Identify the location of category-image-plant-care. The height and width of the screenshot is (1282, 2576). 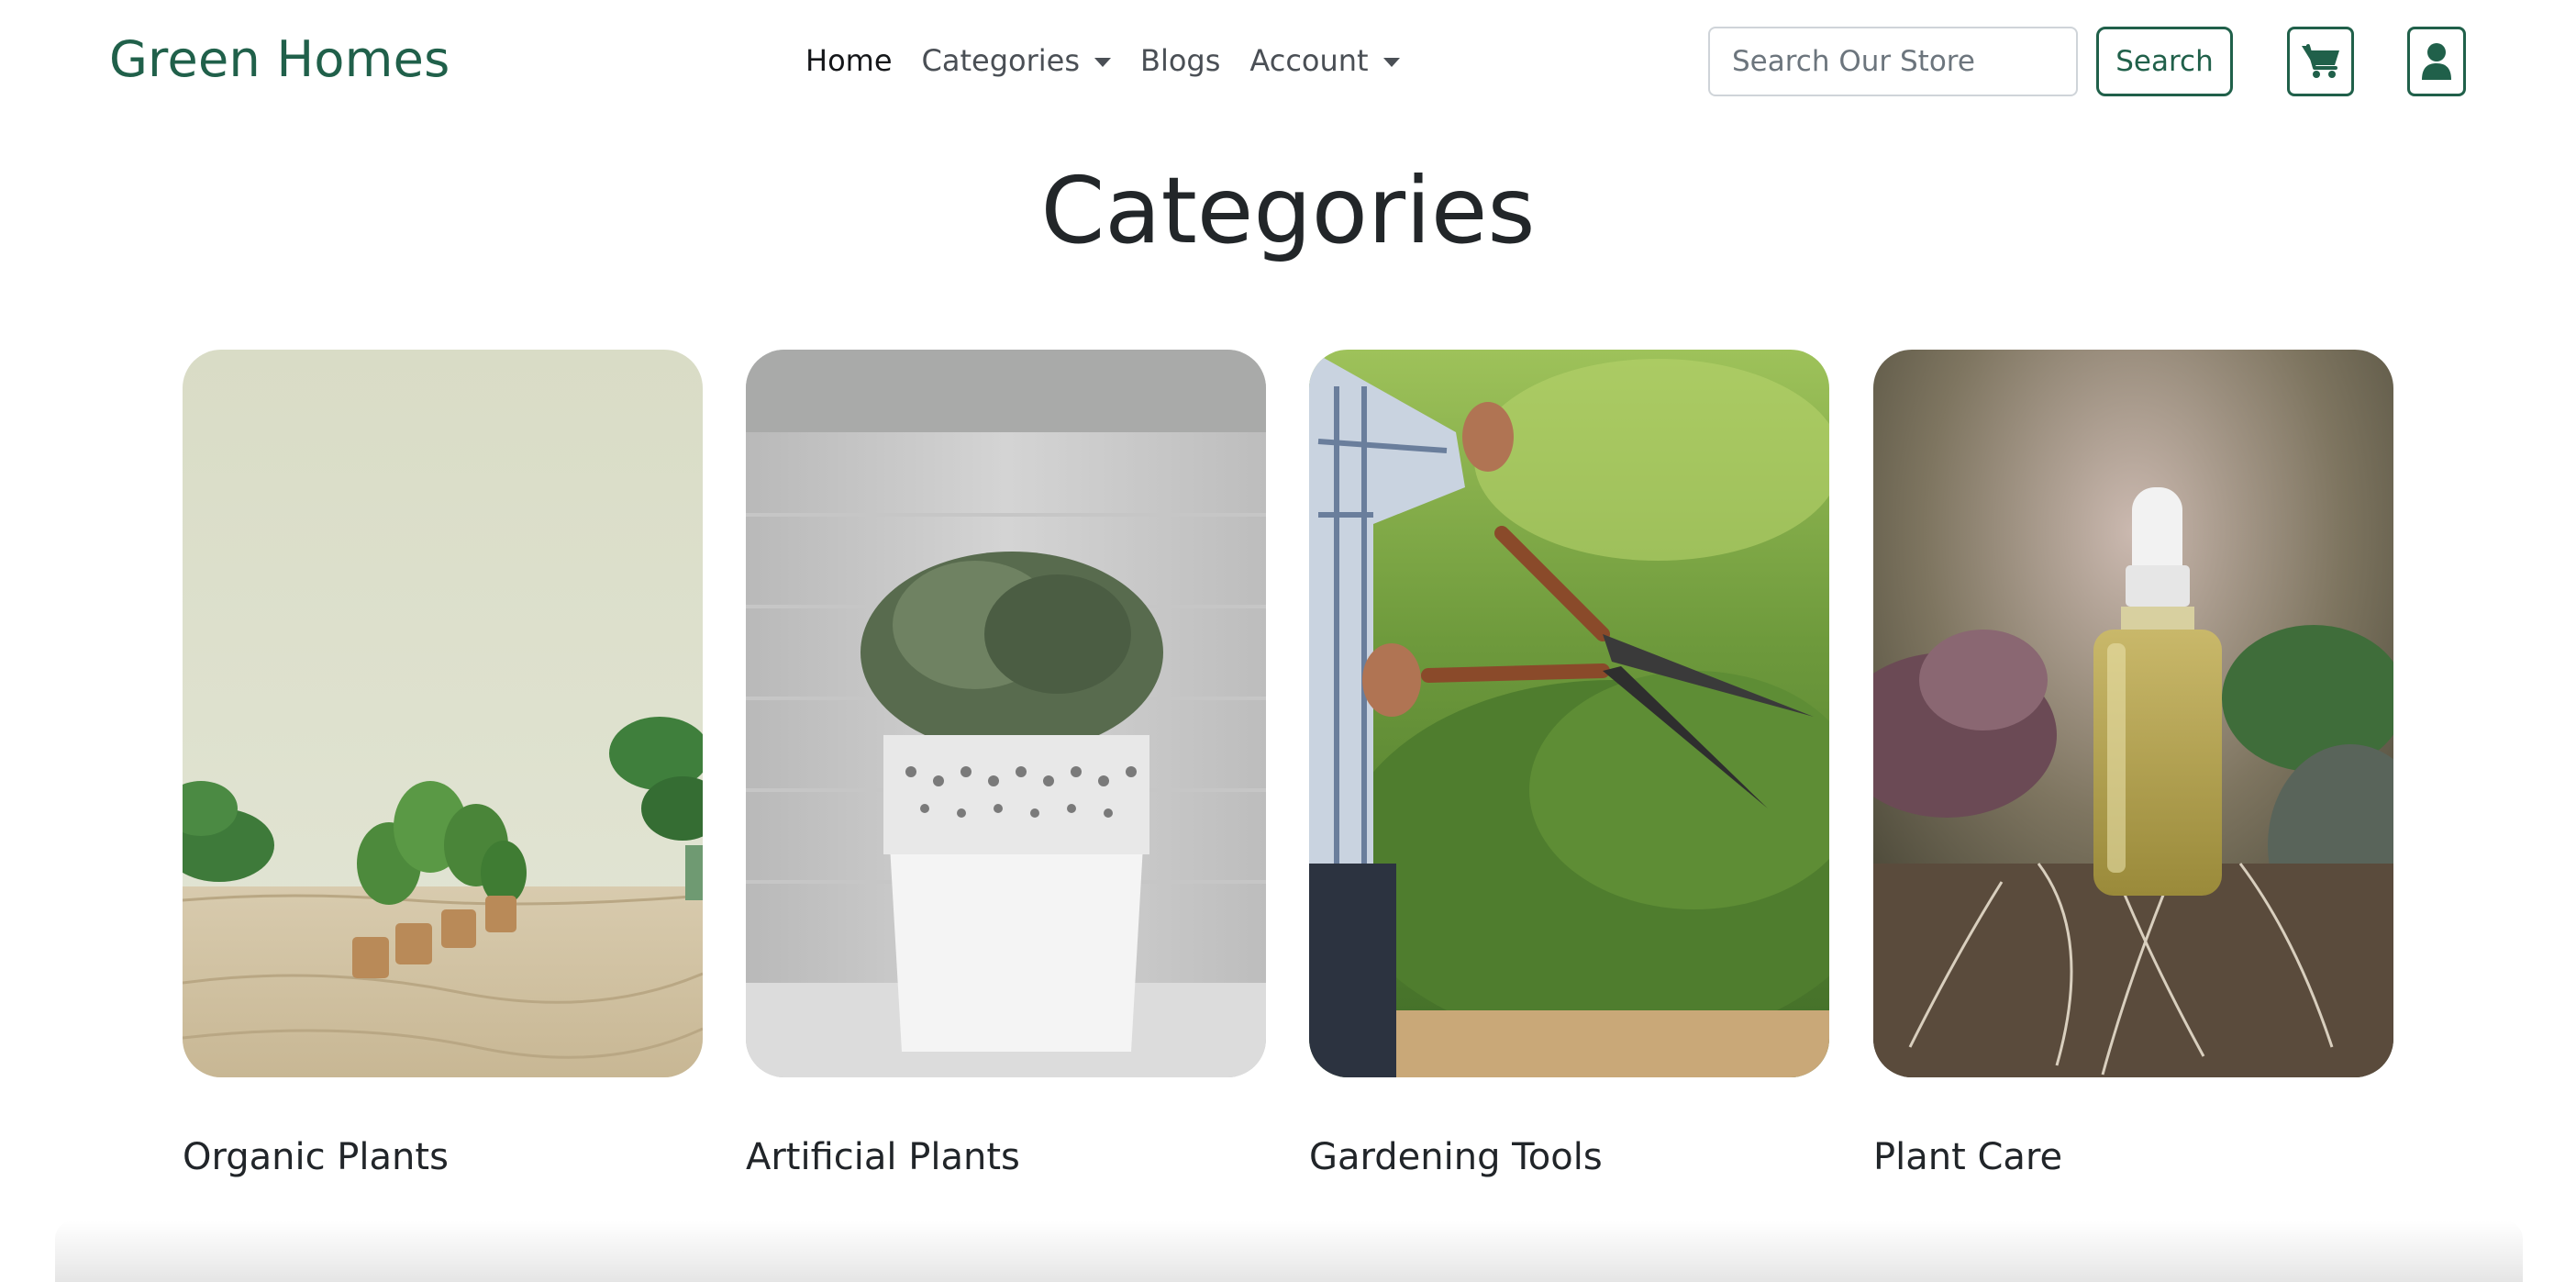
(2133, 713).